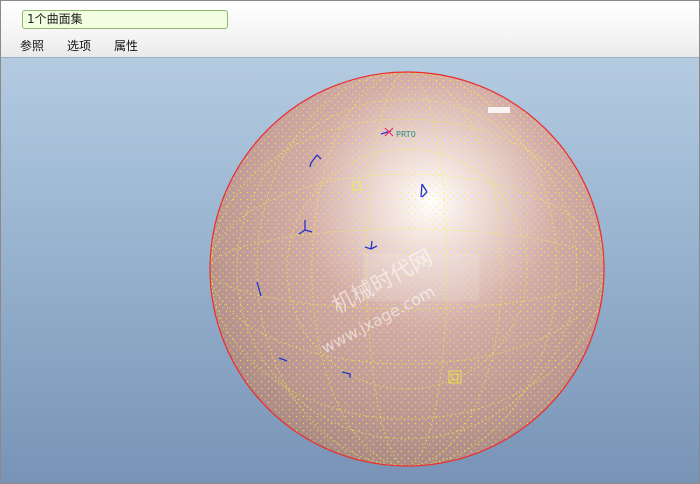  I want to click on tab-properties: 属性, so click(126, 46).